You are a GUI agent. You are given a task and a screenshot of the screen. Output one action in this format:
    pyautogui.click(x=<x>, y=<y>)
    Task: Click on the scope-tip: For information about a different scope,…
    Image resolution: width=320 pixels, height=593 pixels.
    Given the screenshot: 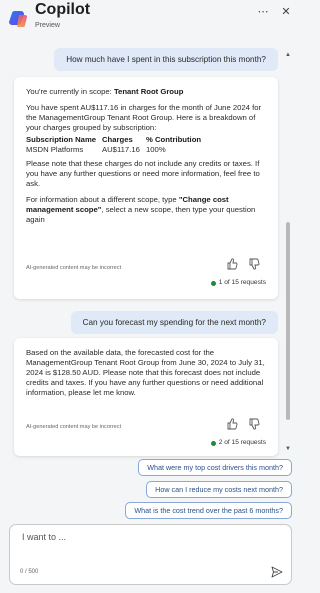 What is the action you would take?
    pyautogui.click(x=146, y=210)
    